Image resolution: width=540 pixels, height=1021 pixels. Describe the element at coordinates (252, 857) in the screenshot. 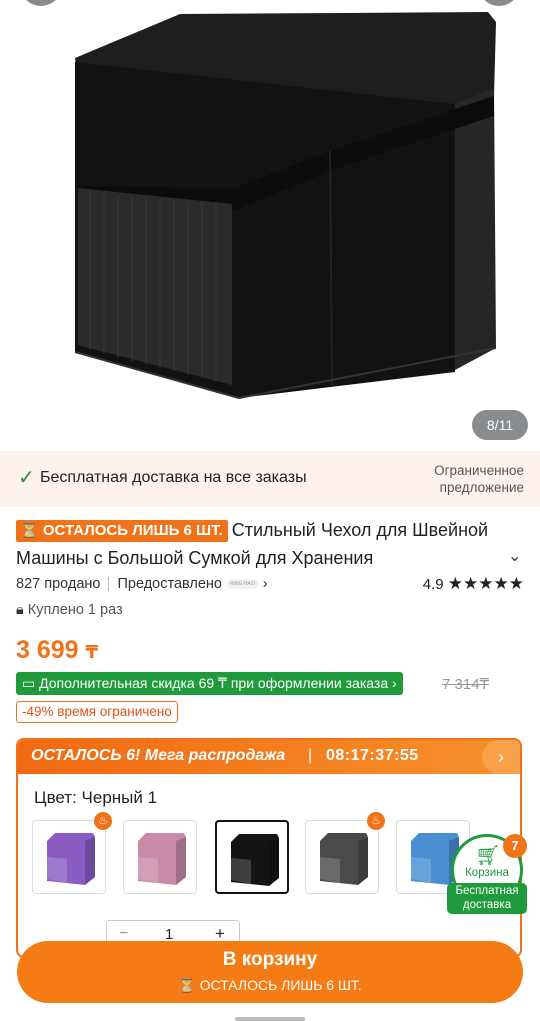

I see `color-swatch-black` at that location.